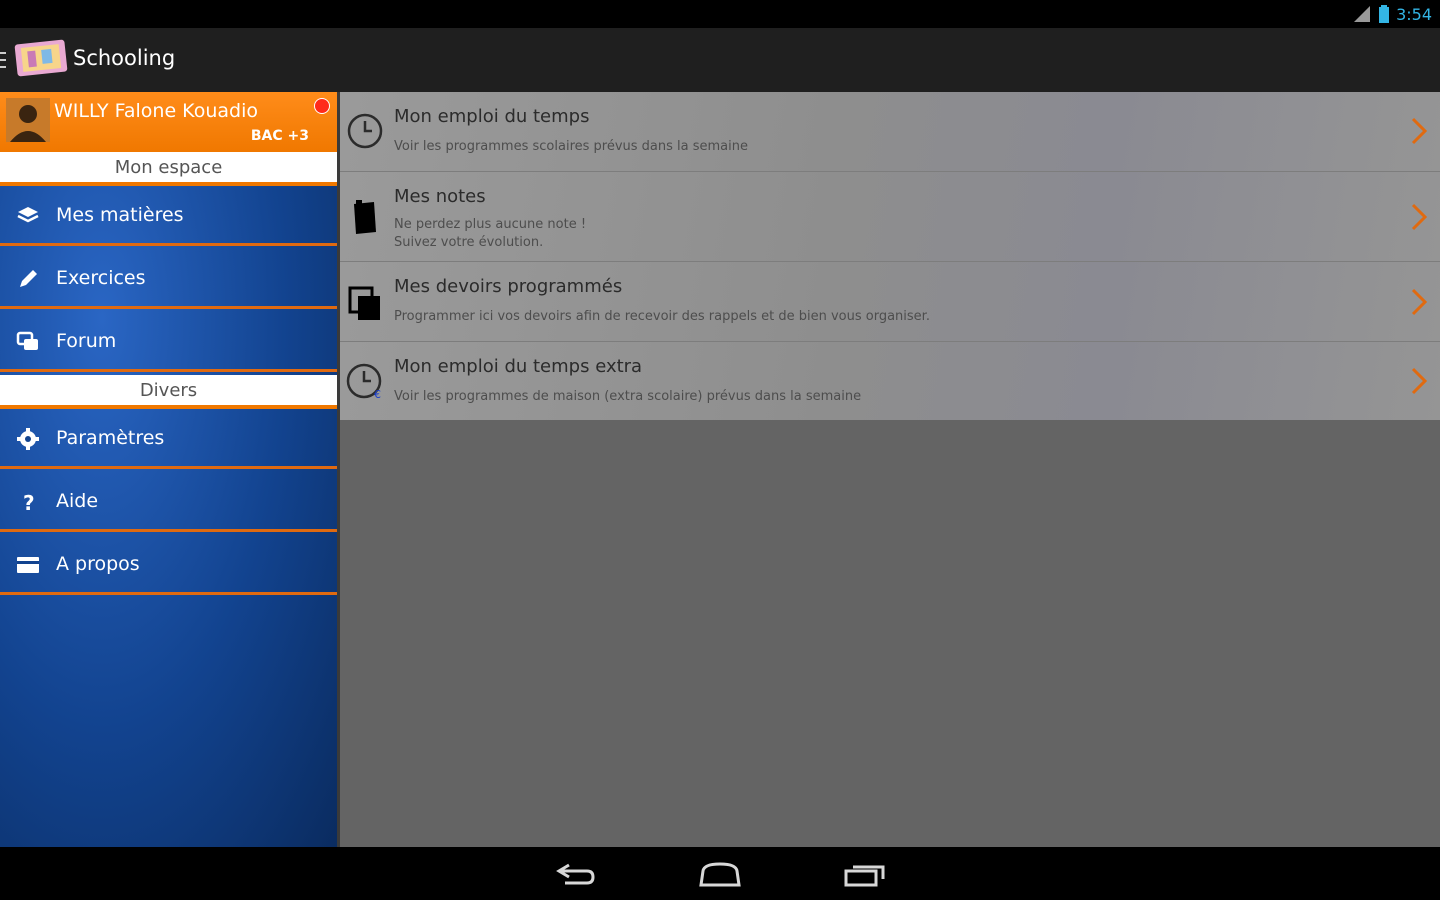 This screenshot has width=1440, height=900. I want to click on home-icon, so click(720, 874).